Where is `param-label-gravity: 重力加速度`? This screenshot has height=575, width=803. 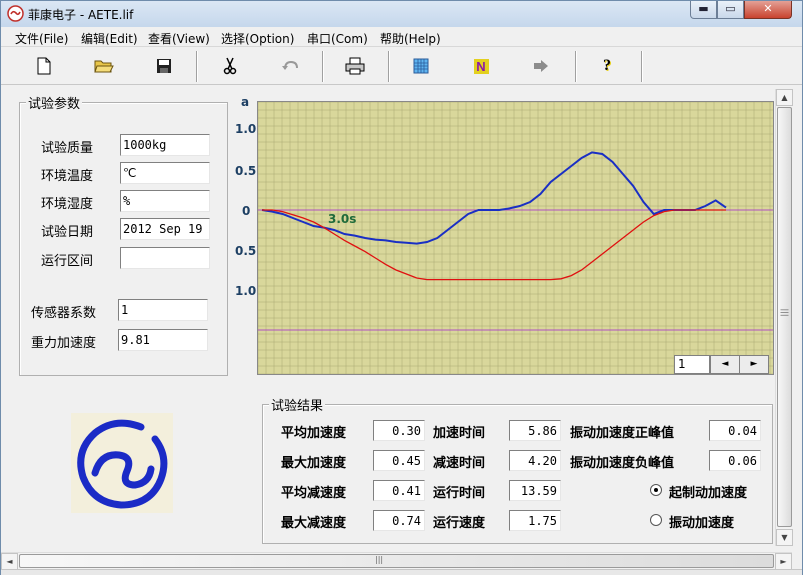 param-label-gravity: 重力加速度 is located at coordinates (64, 343).